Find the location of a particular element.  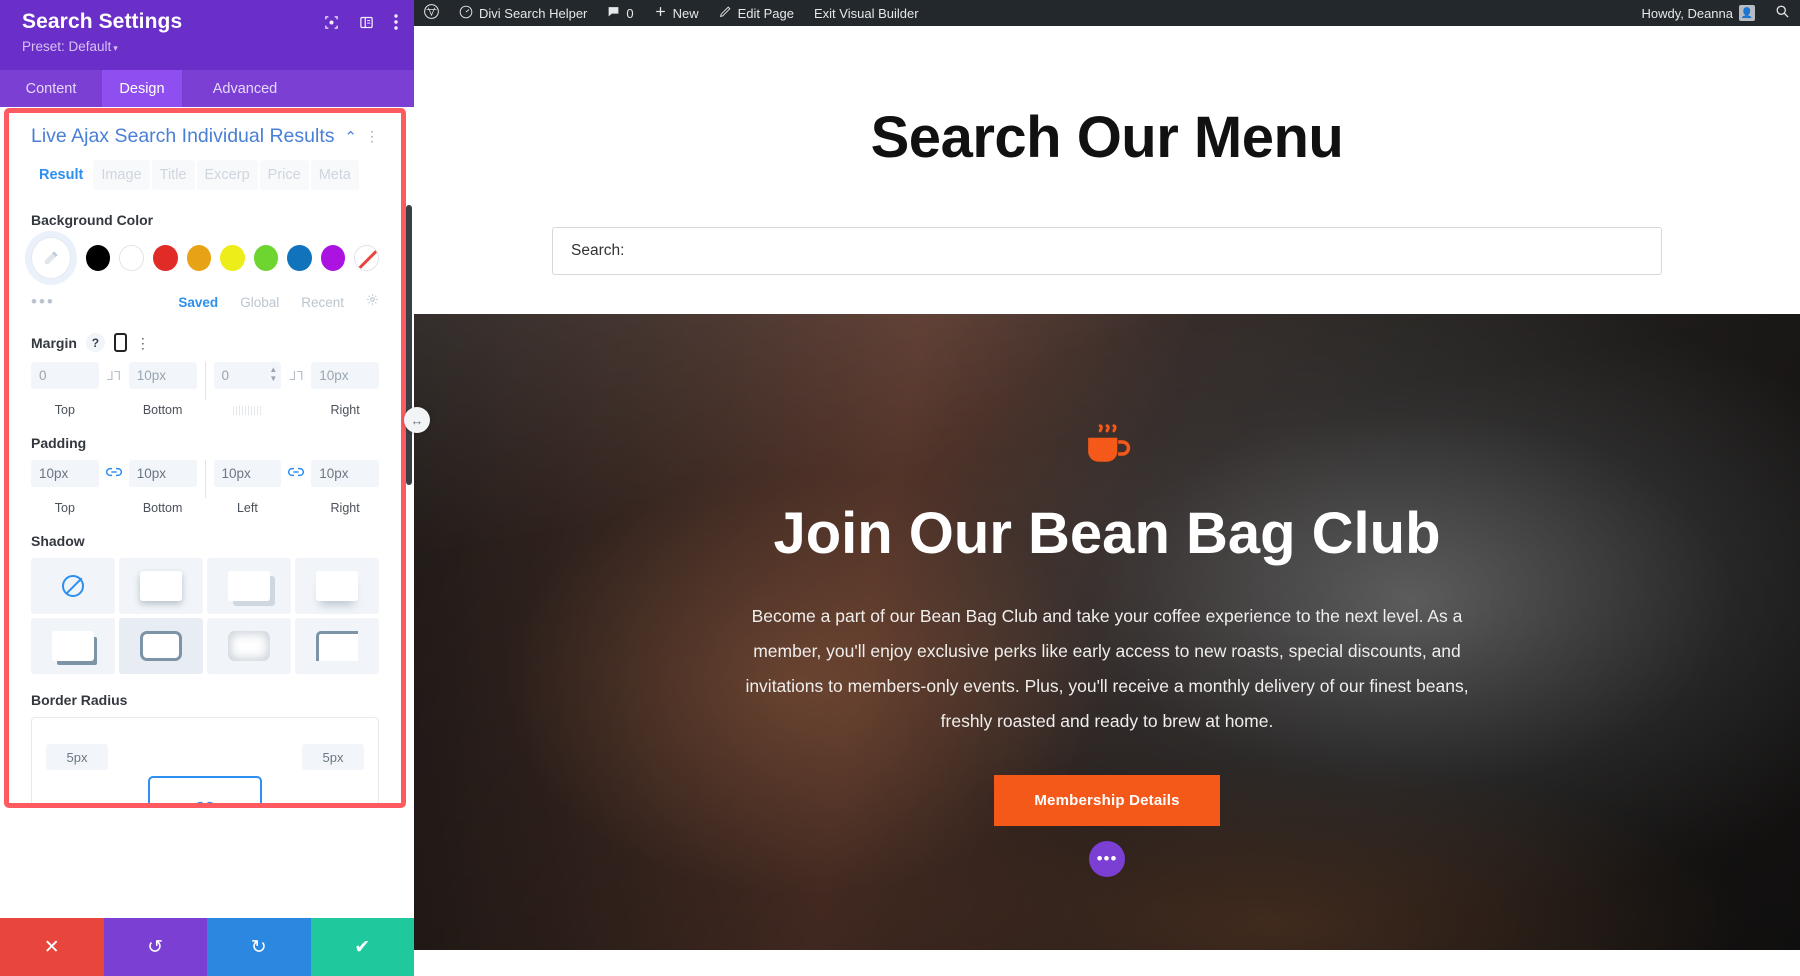

search-icon is located at coordinates (1782, 13).